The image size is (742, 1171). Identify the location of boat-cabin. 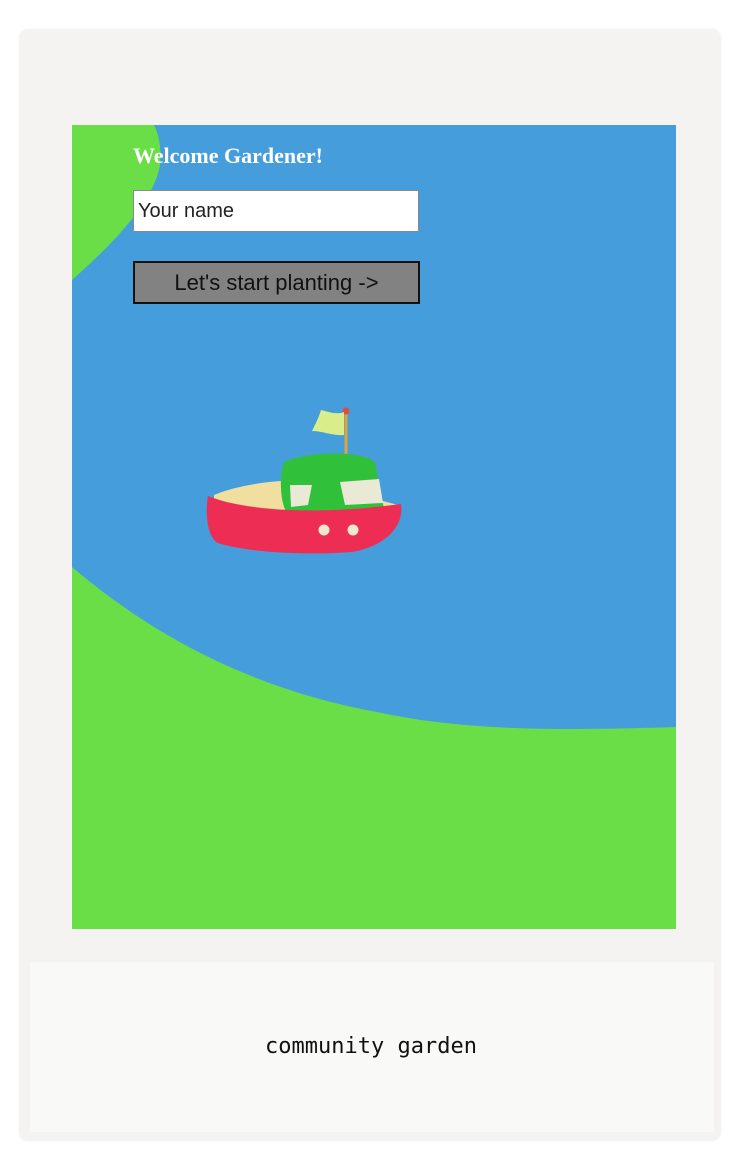
(332, 483).